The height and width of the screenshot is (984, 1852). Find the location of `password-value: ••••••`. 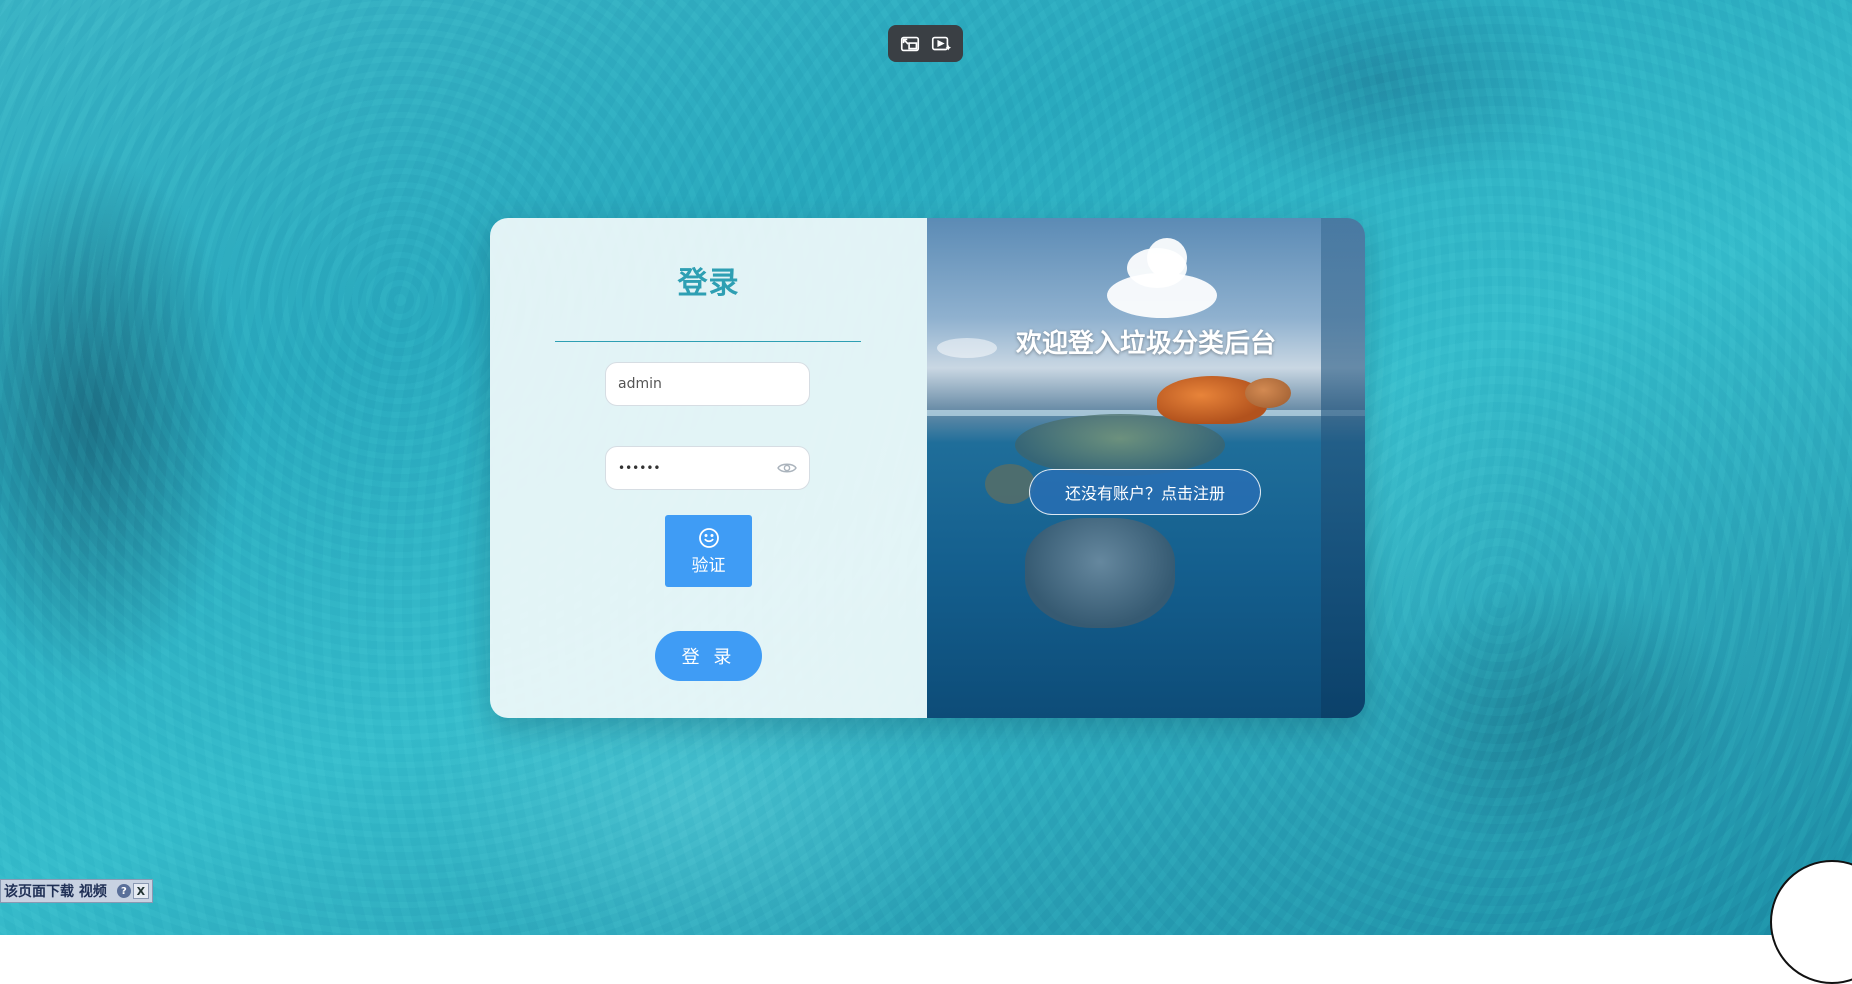

password-value: •••••• is located at coordinates (639, 468).